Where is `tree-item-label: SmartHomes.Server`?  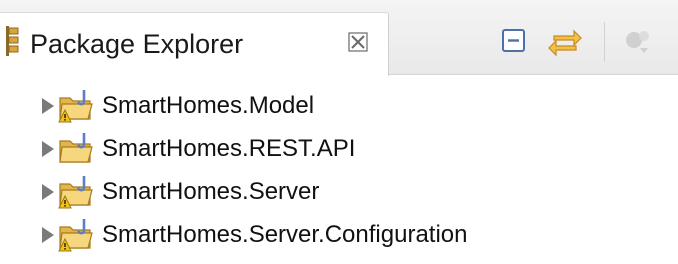
tree-item-label: SmartHomes.Server is located at coordinates (211, 191).